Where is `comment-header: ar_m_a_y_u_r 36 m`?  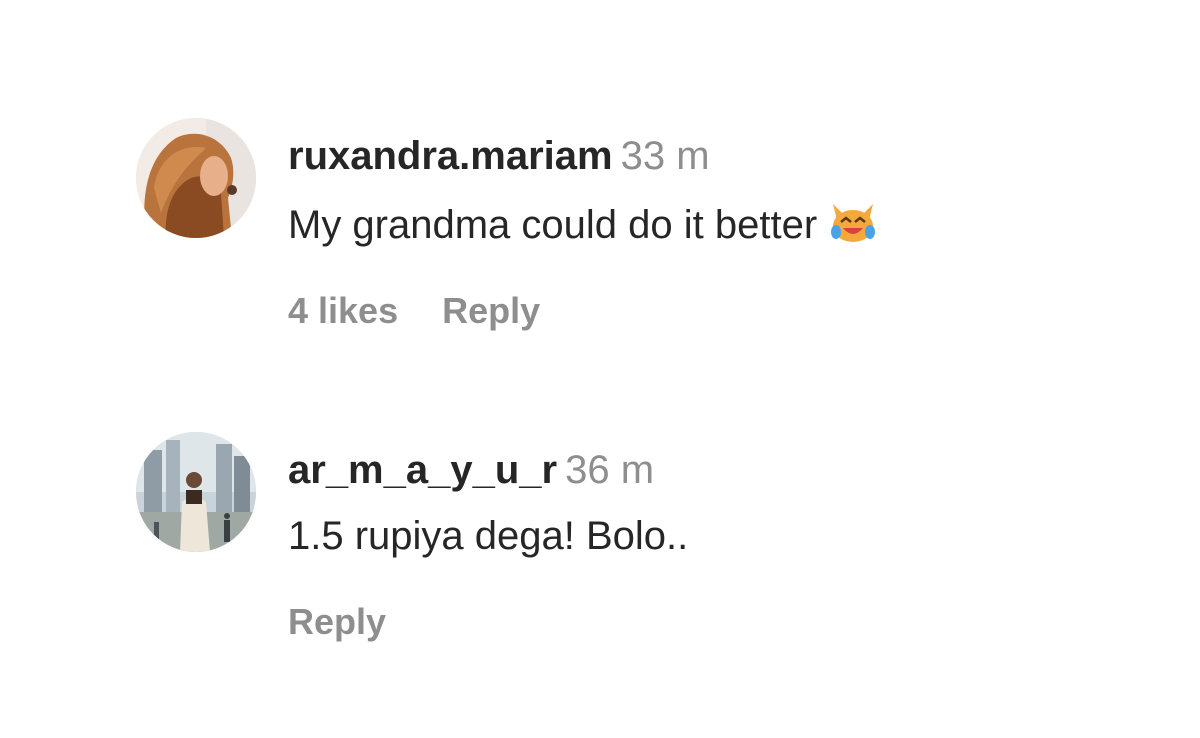
comment-header: ar_m_a_y_u_r 36 m is located at coordinates (708, 470).